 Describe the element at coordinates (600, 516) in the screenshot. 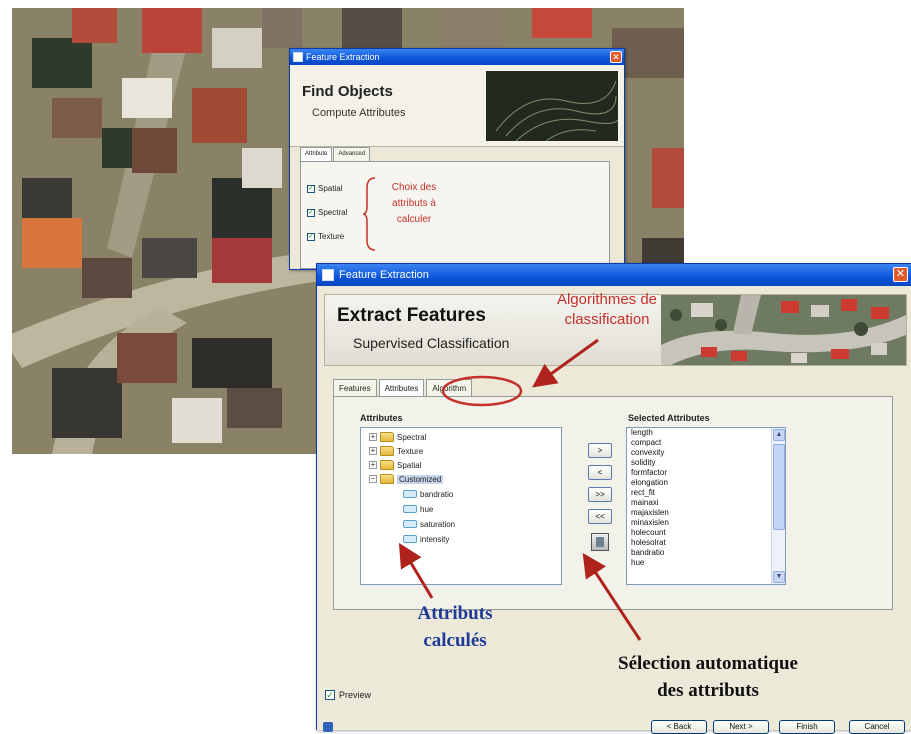

I see `remove-all-button: <<` at that location.